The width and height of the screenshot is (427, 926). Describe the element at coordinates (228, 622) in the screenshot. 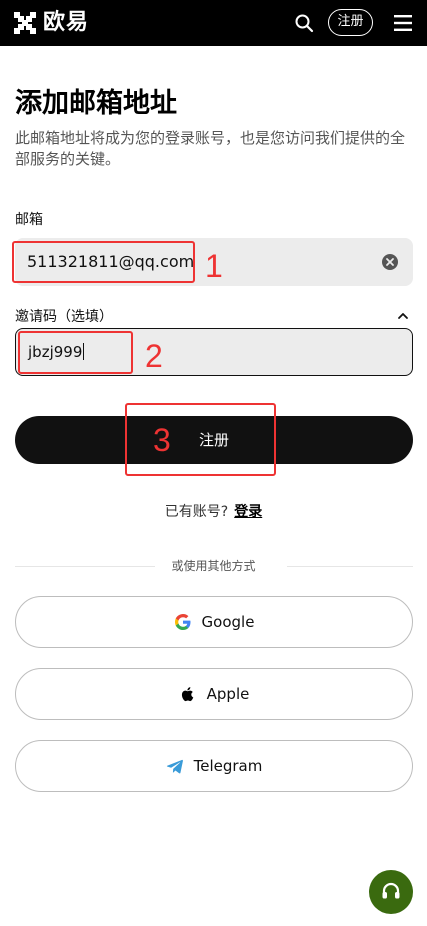

I see `google-label: Google` at that location.